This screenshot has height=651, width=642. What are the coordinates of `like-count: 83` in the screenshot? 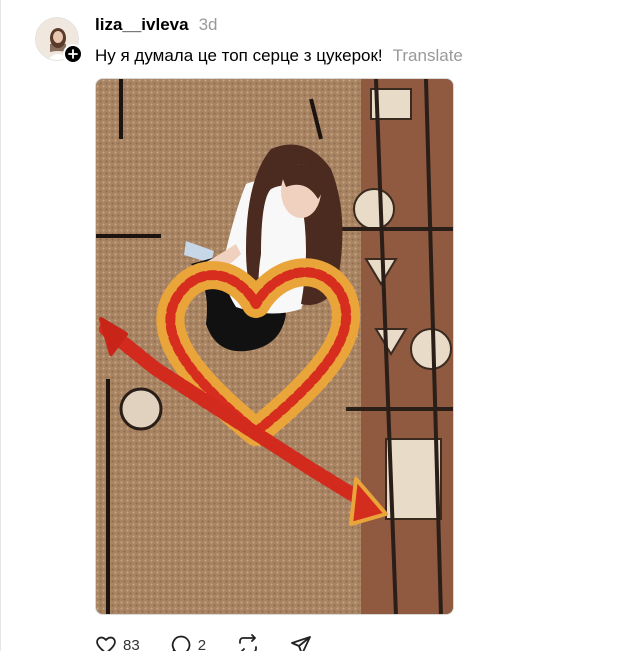 It's located at (131, 643).